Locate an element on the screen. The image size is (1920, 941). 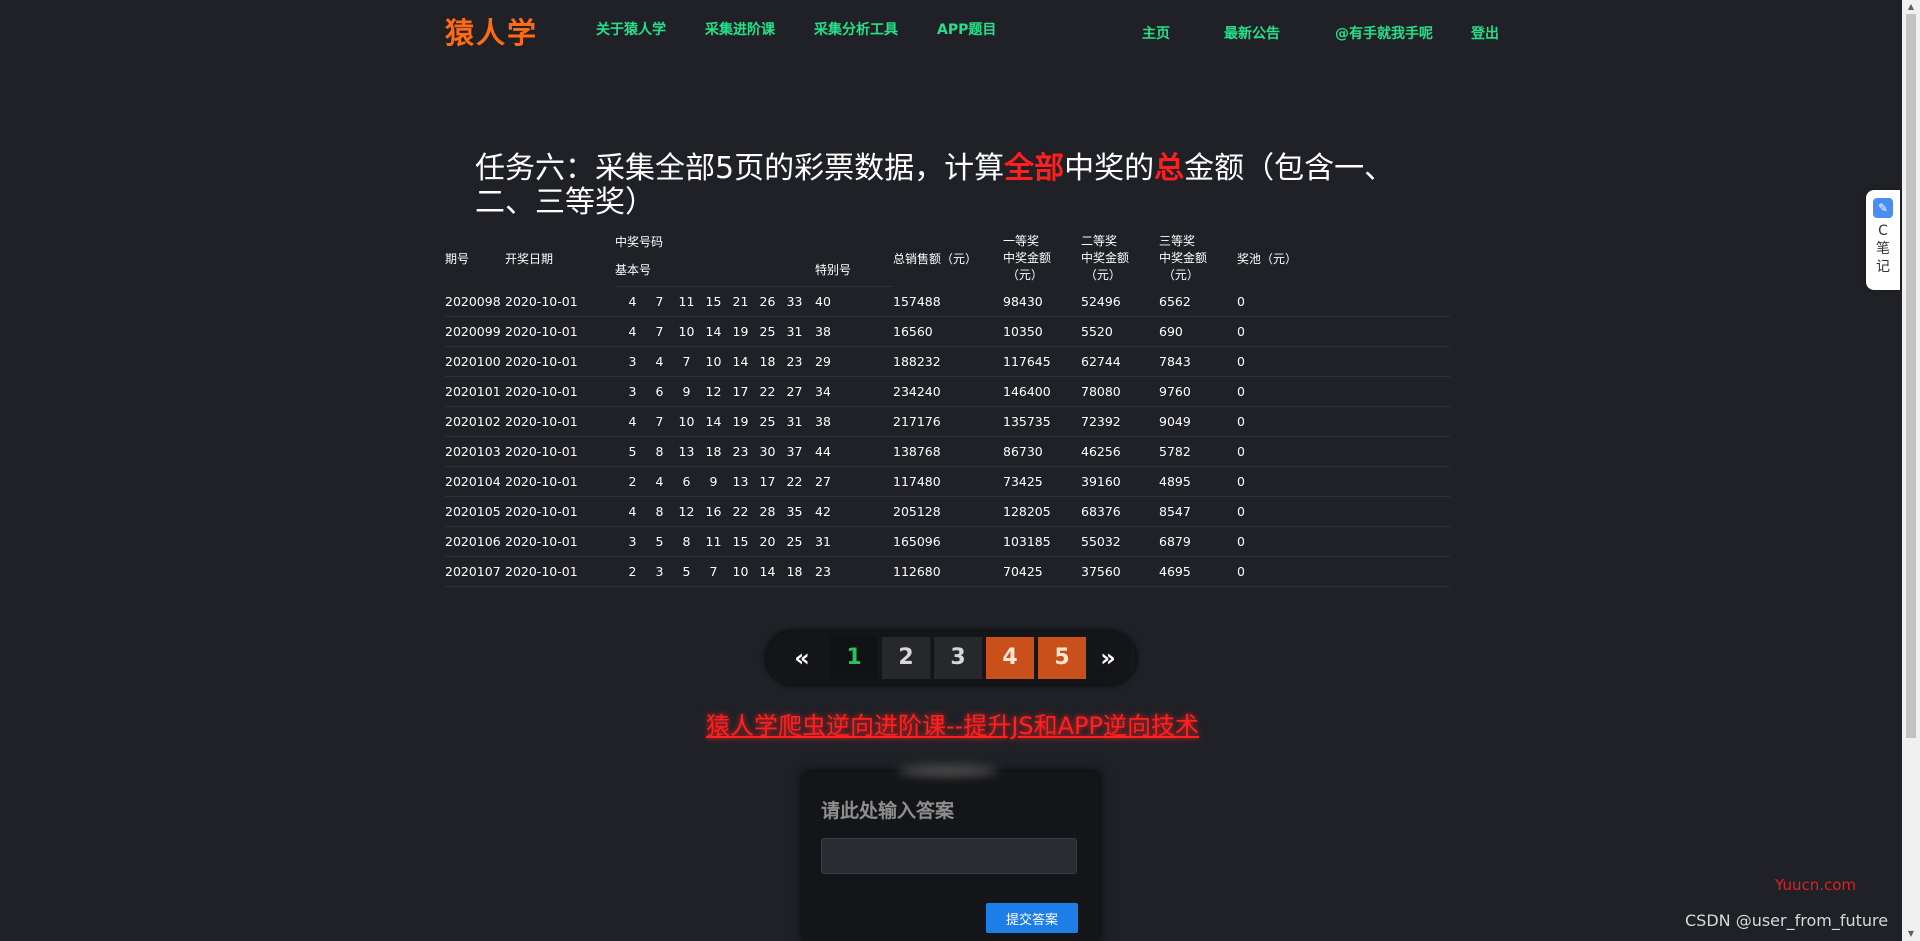
special-number-cell: 38 is located at coordinates (823, 421).